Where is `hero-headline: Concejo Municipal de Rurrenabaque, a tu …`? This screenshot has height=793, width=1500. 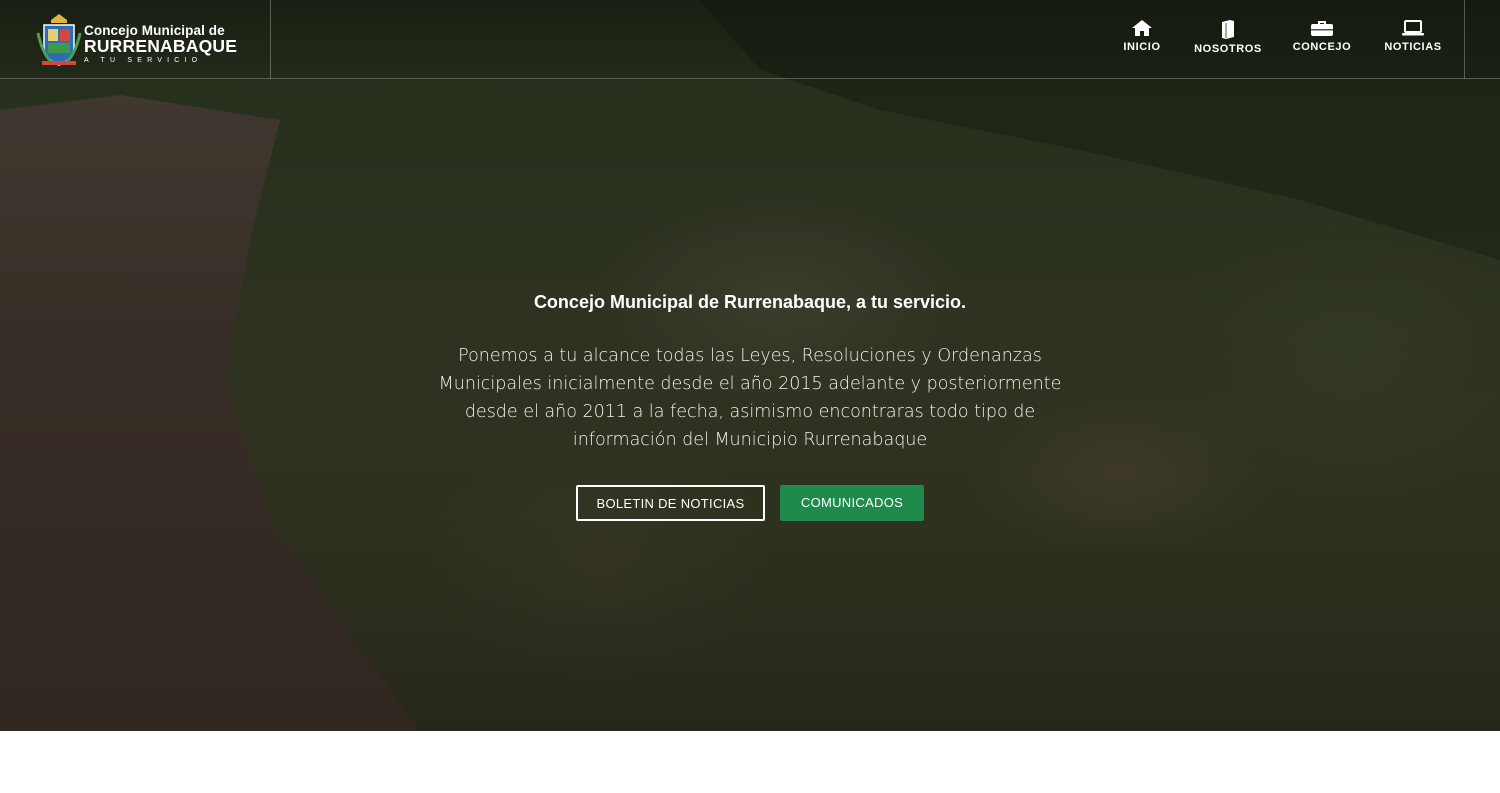 hero-headline: Concejo Municipal de Rurrenabaque, a tu … is located at coordinates (750, 302).